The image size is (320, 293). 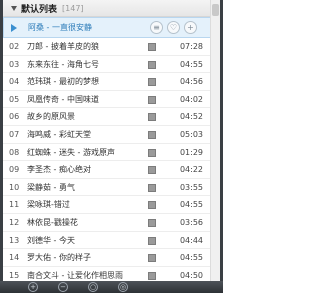 I want to click on scrollbar-thumb, so click(x=215, y=10).